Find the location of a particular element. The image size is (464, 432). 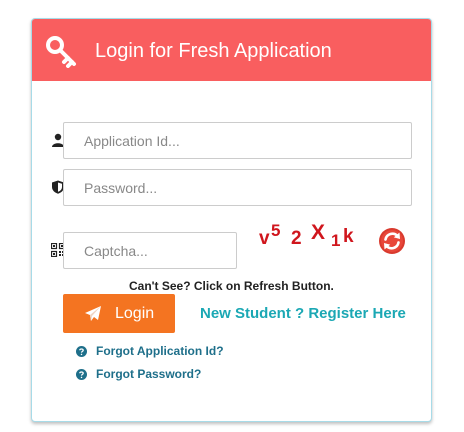

forgot-password-label: Forgot Password? is located at coordinates (149, 374).